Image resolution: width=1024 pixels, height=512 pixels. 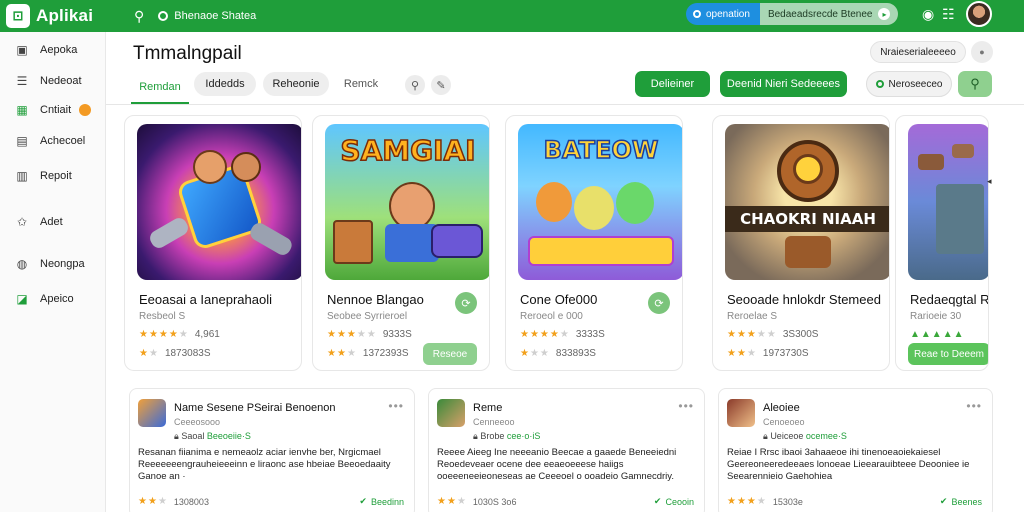 What do you see at coordinates (783, 84) in the screenshot?
I see `primary-button-2: Deenid Nieri Sedeeees` at bounding box center [783, 84].